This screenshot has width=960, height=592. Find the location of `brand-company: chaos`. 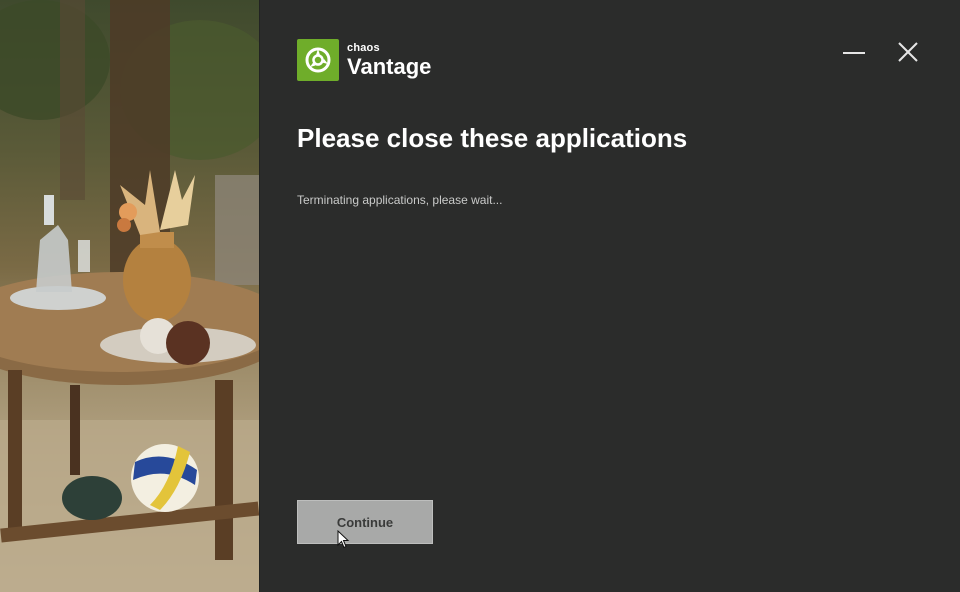

brand-company: chaos is located at coordinates (363, 47).